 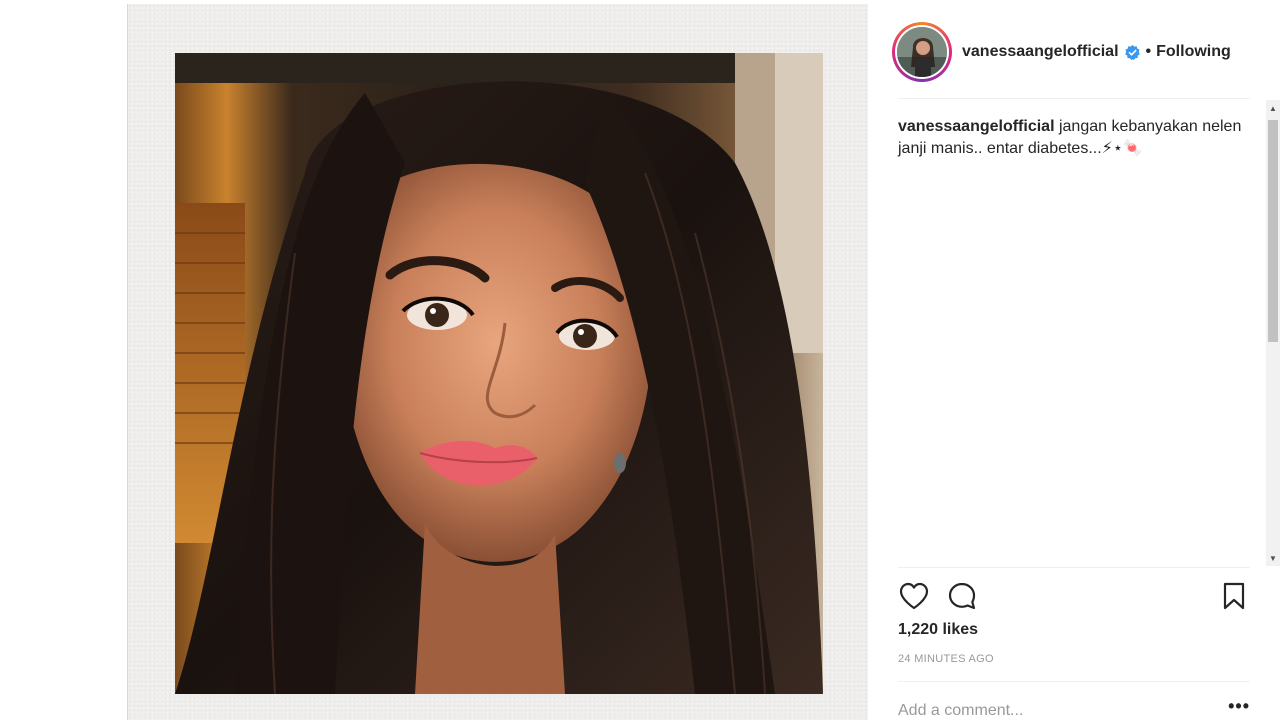 I want to click on comment-button, so click(x=962, y=596).